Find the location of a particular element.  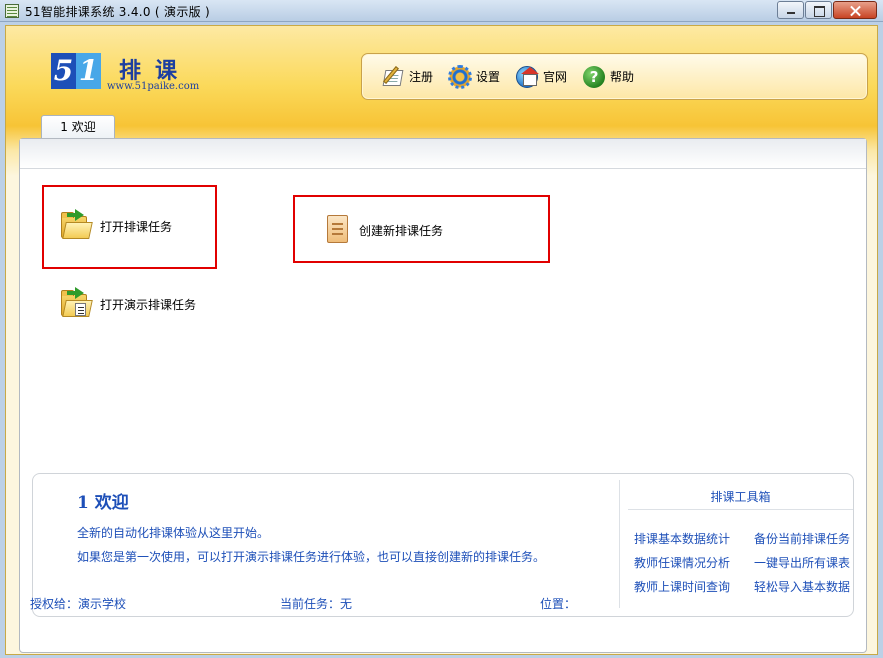

status-location: 位置： is located at coordinates (558, 604).